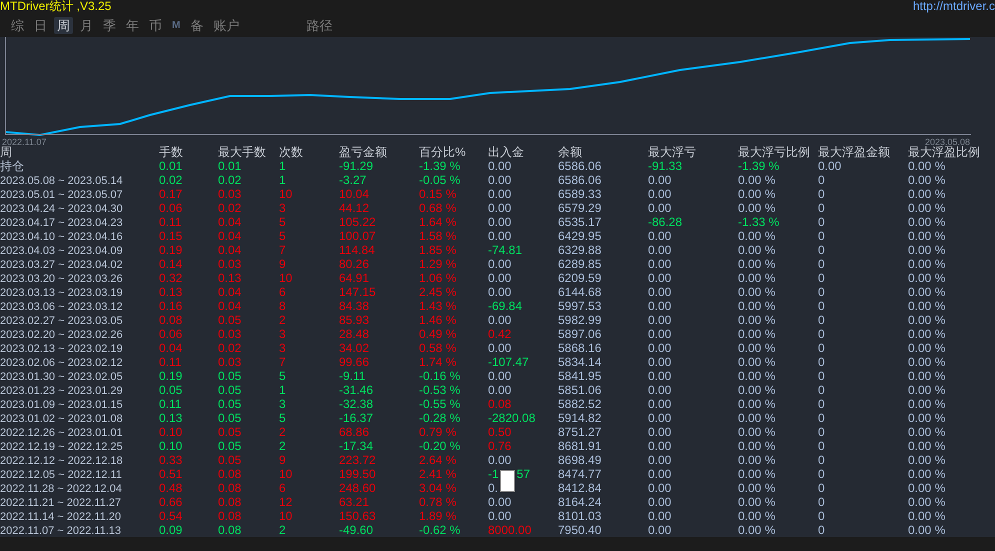  Describe the element at coordinates (61, 377) in the screenshot. I see `week-cell: 2023.01.30 ~ 2023.02.05` at that location.